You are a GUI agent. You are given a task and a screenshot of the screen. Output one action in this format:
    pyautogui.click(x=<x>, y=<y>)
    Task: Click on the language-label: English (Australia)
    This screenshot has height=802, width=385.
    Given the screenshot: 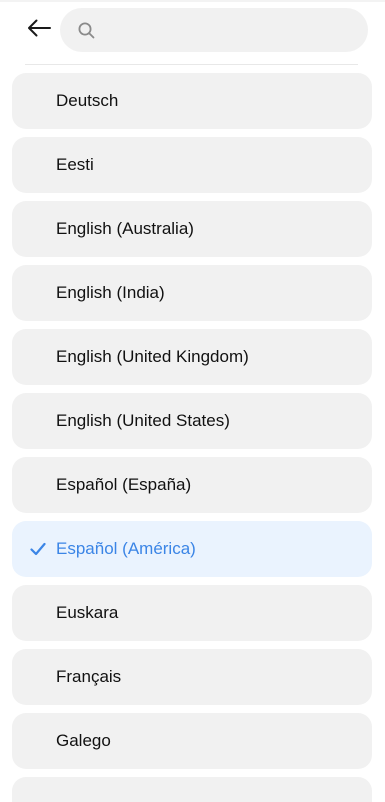 What is the action you would take?
    pyautogui.click(x=125, y=228)
    